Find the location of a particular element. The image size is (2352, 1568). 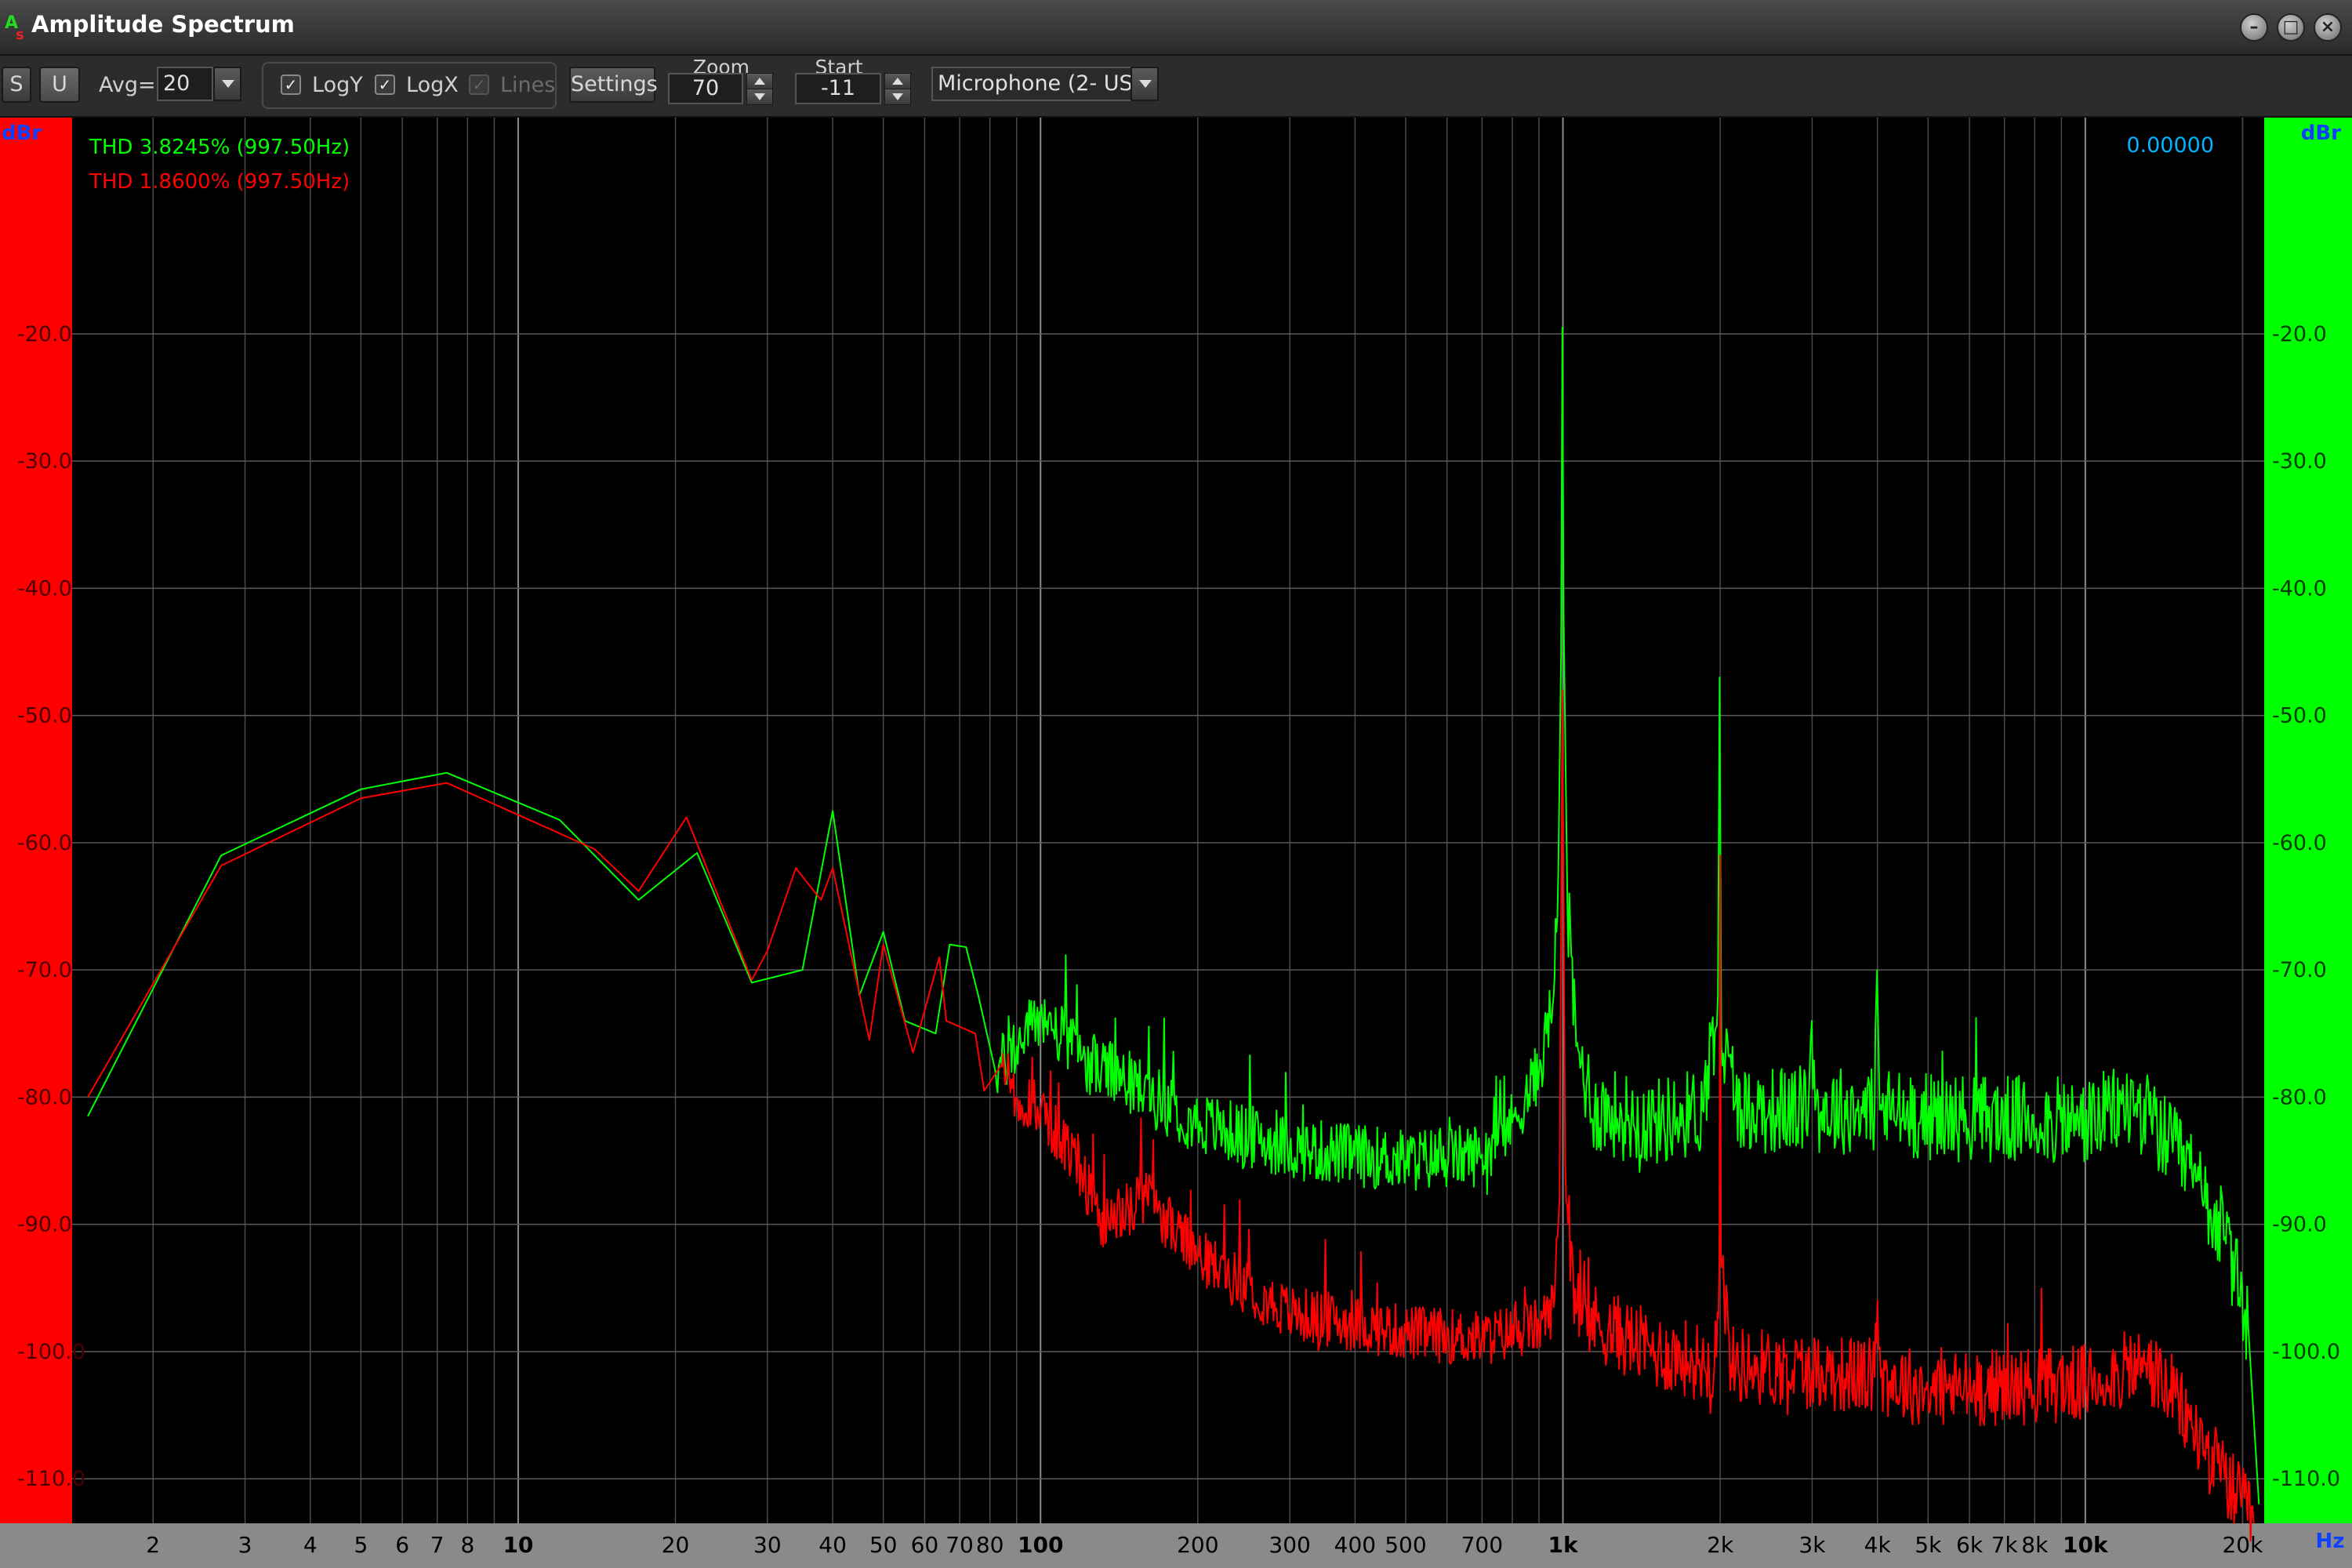

zoom-up-icon is located at coordinates (759, 81).